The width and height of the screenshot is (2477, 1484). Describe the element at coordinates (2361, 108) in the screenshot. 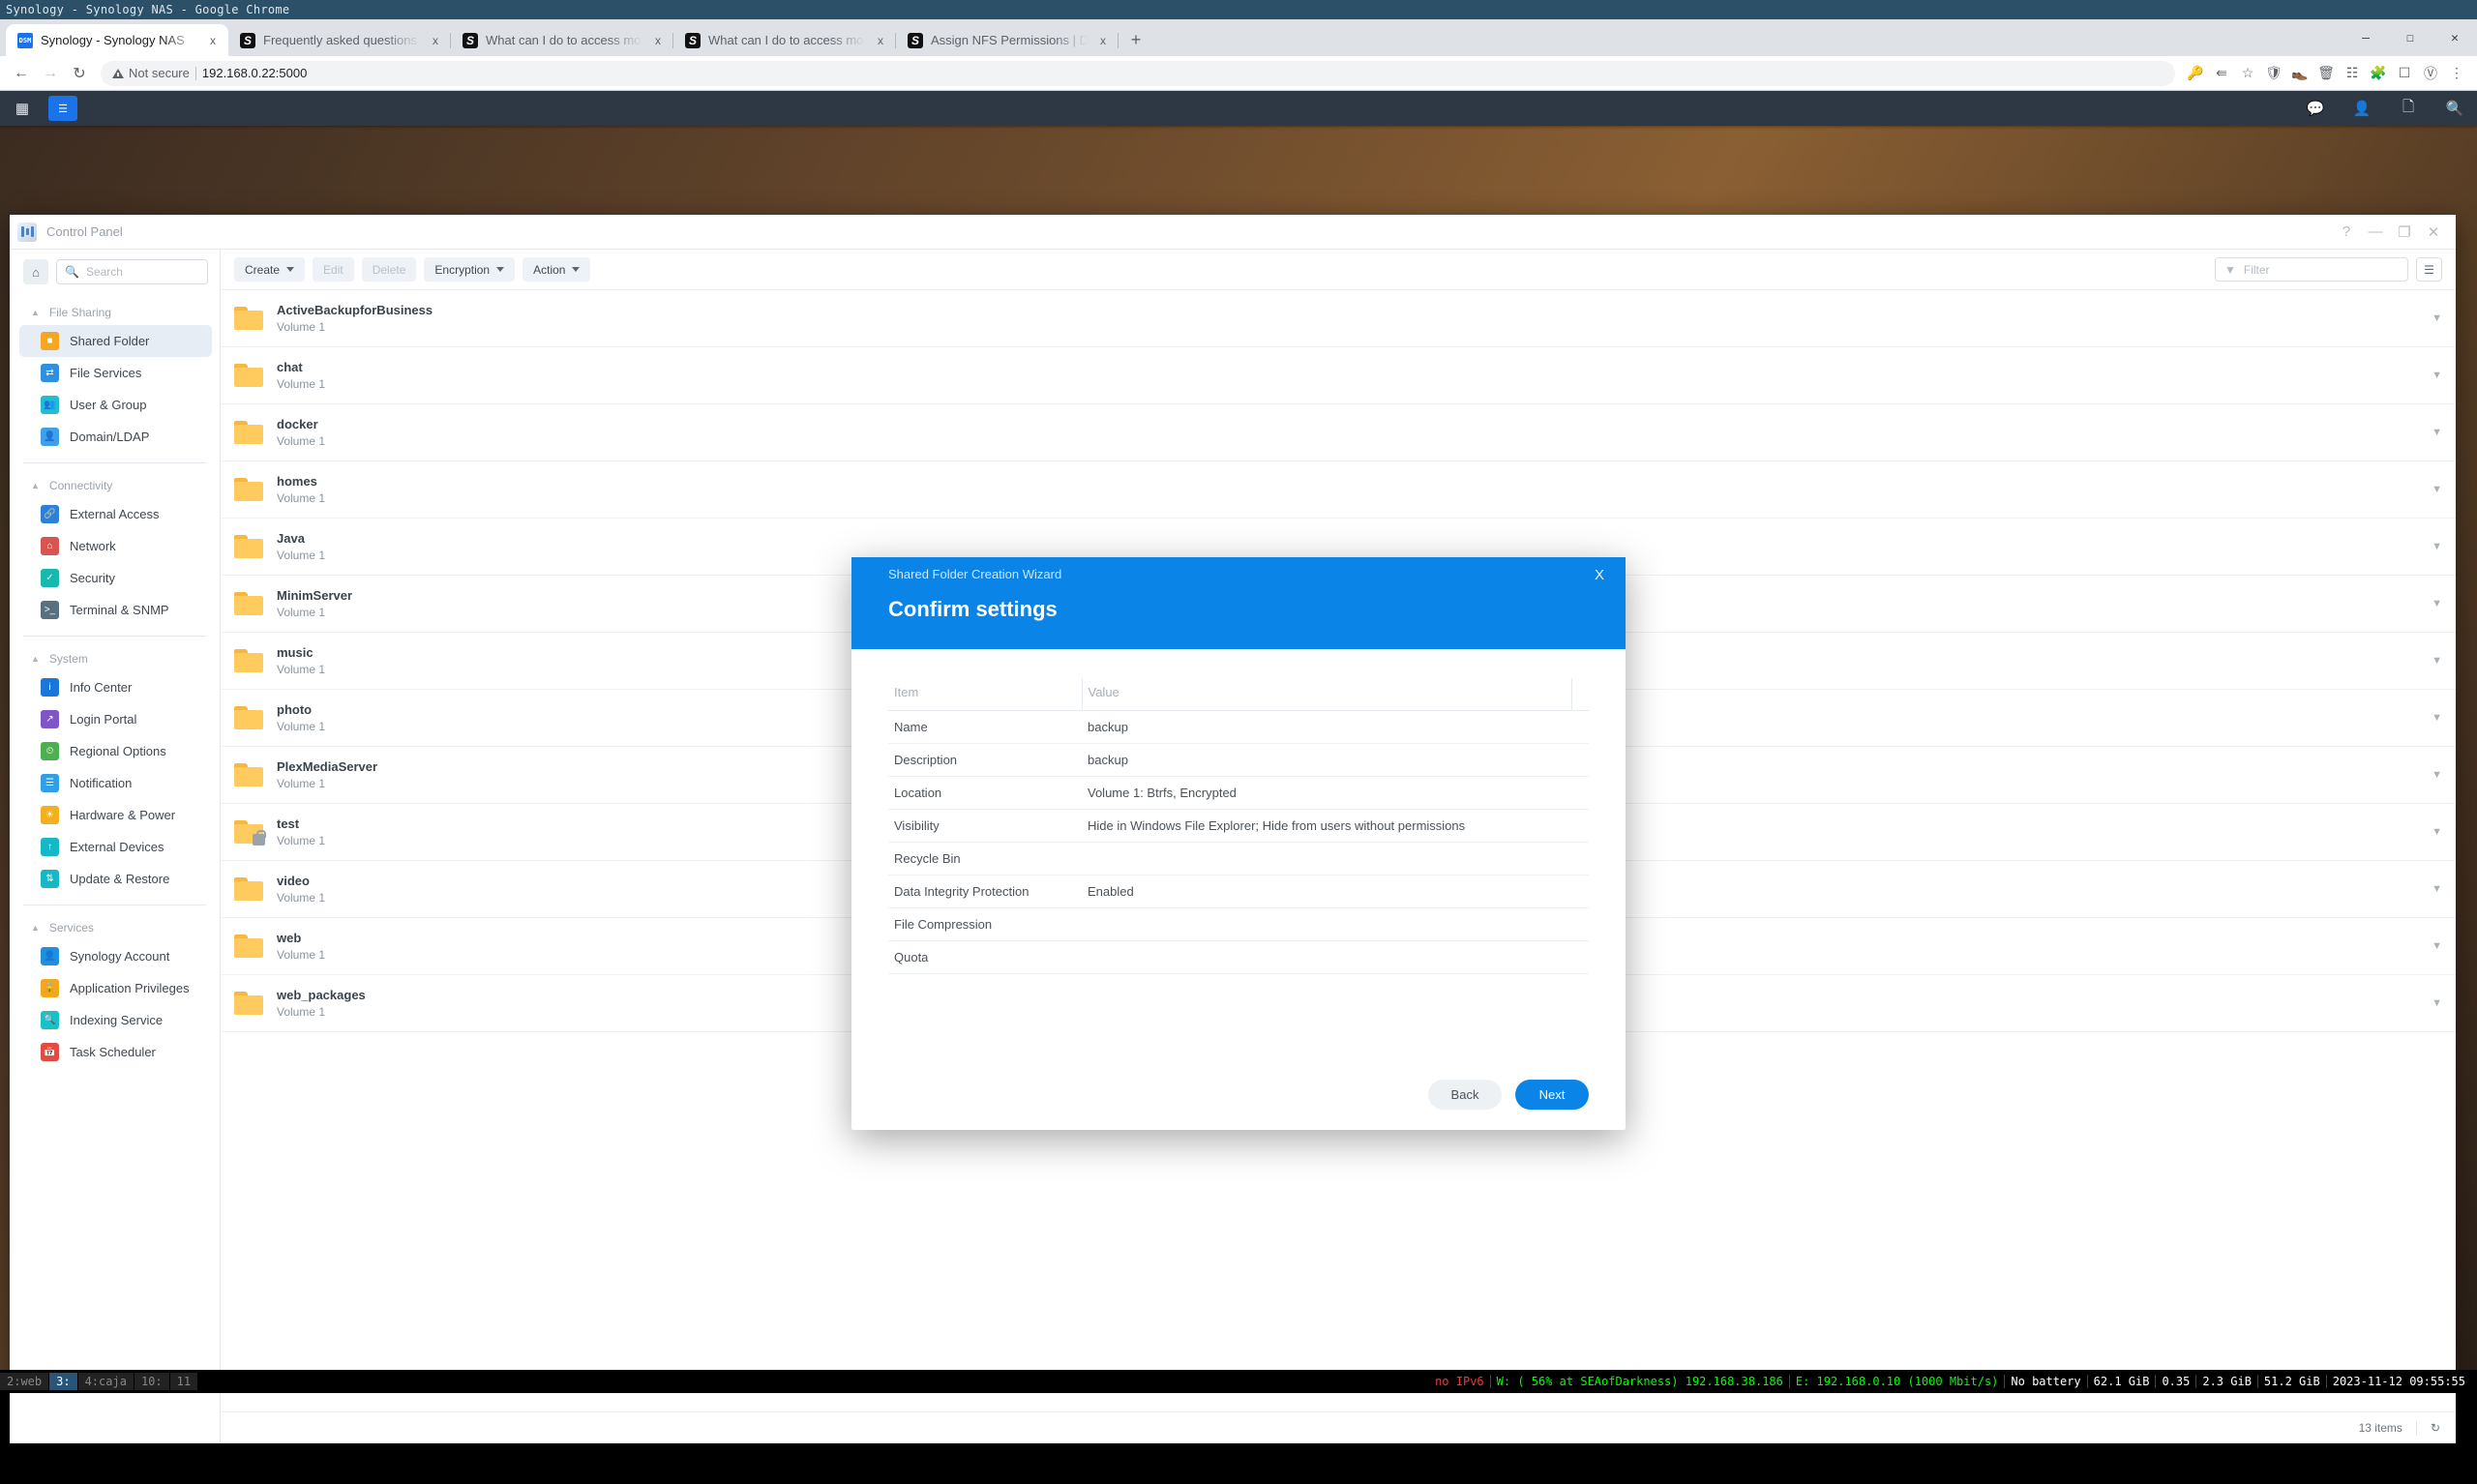

I see `user-icon: 👤` at that location.